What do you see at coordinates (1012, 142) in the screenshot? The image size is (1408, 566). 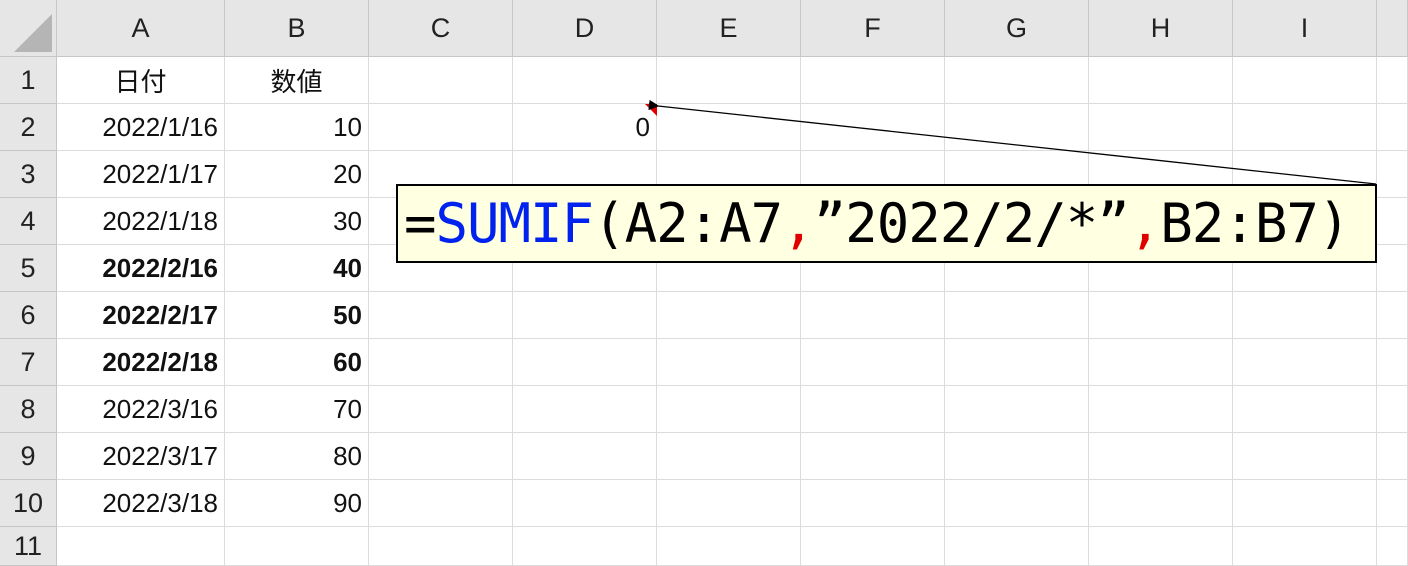 I see `comment-connector-arrow` at bounding box center [1012, 142].